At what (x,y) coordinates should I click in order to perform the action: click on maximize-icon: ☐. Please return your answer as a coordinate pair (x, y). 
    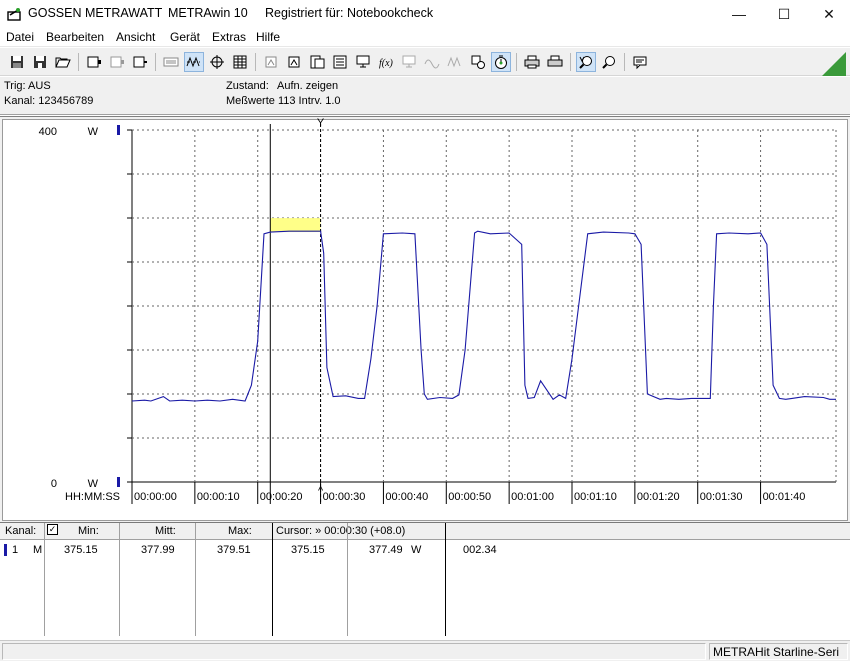
    Looking at the image, I should click on (784, 13).